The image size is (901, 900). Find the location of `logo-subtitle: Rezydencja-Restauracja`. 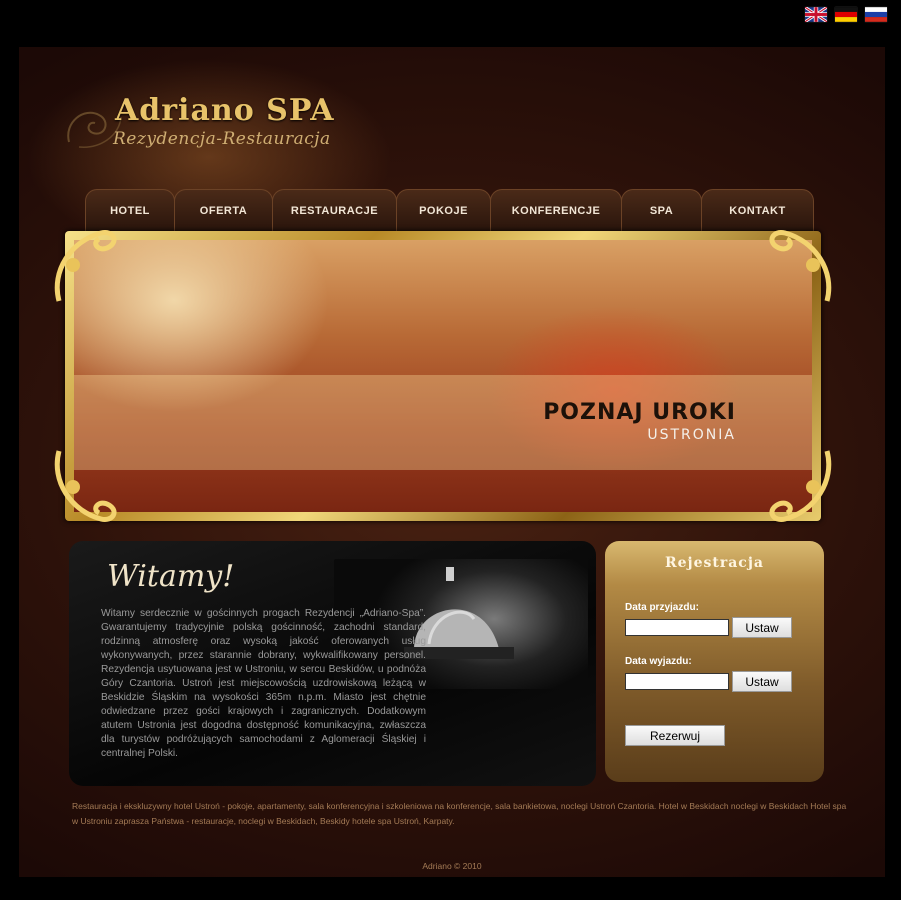

logo-subtitle: Rezydencja-Restauracja is located at coordinates (222, 139).